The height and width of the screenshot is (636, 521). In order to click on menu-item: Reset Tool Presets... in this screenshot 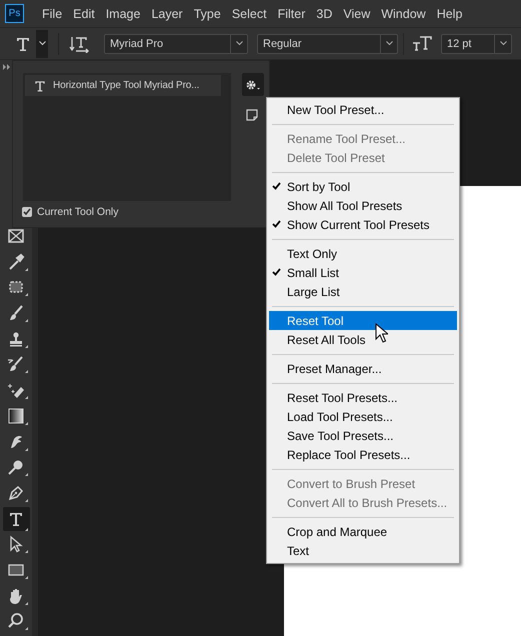, I will do `click(363, 397)`.